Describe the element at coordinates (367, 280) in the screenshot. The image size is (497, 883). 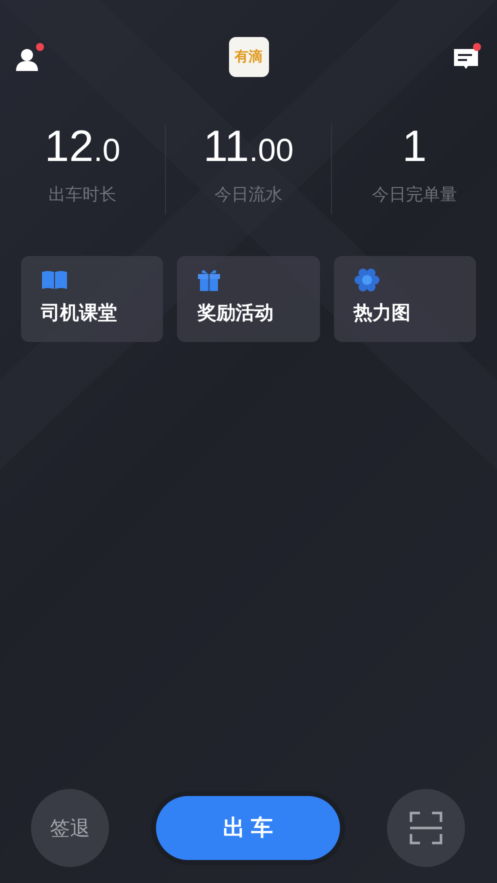
I see `heatmap-icon` at that location.